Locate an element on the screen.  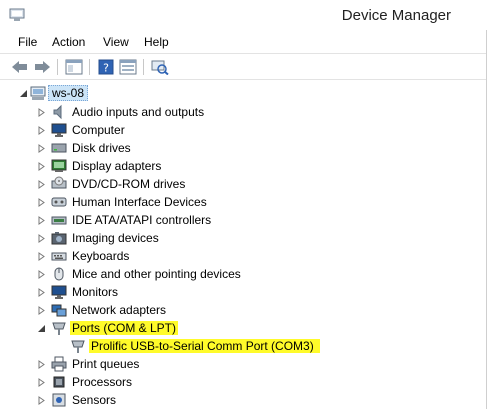
keyboard-icon is located at coordinates (59, 256).